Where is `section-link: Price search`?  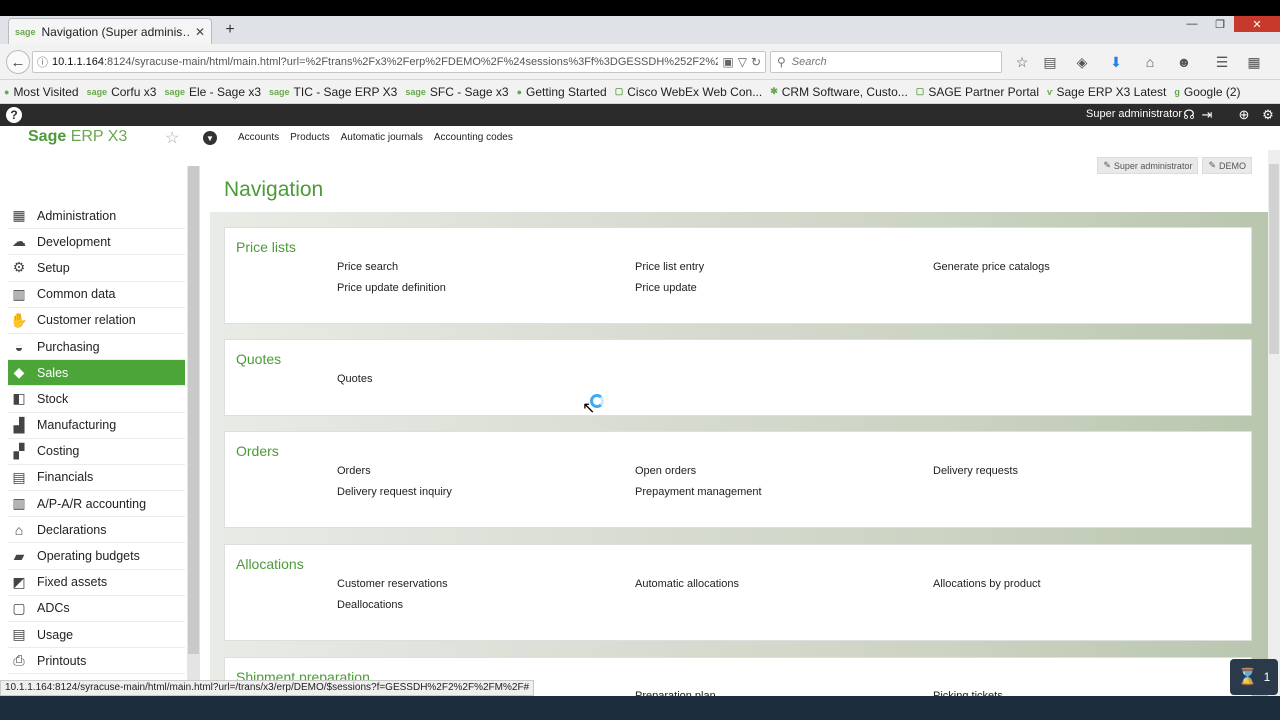 section-link: Price search is located at coordinates (367, 267).